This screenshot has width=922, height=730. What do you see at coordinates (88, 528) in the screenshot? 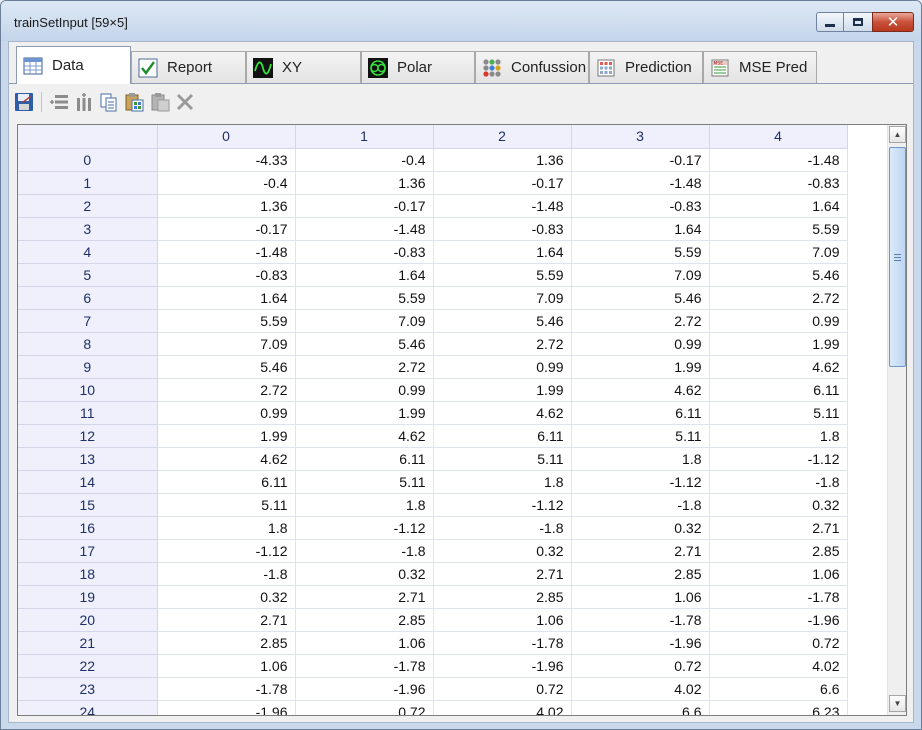
I see `row-header: 16` at bounding box center [88, 528].